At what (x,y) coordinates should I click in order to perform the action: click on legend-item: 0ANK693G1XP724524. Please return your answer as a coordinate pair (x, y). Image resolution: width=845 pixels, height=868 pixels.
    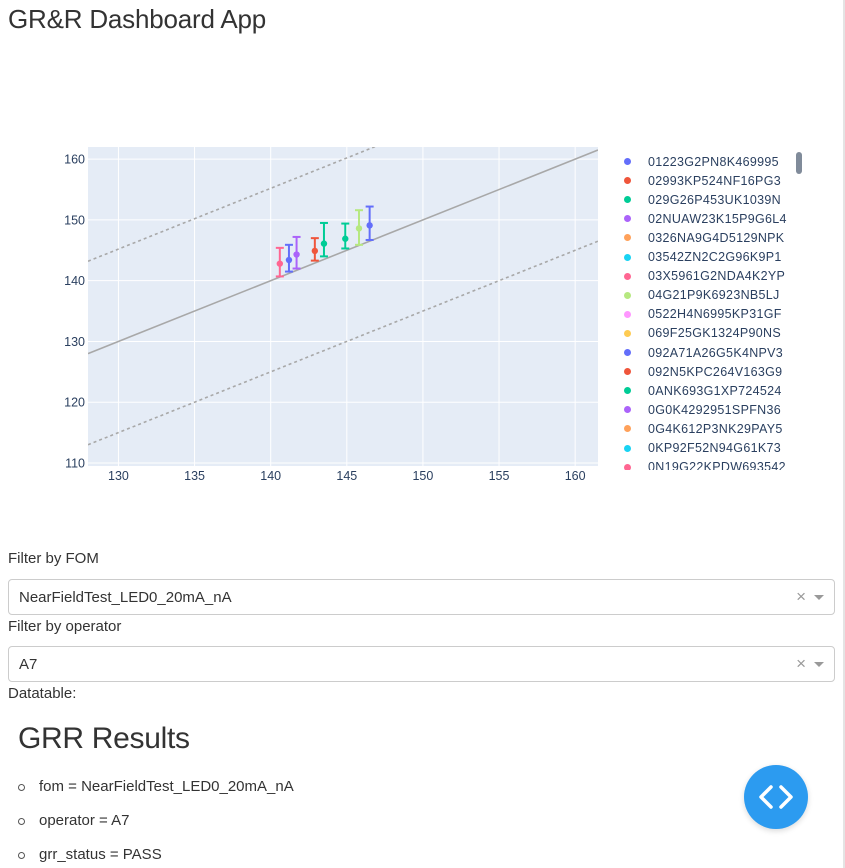
    Looking at the image, I should click on (710, 390).